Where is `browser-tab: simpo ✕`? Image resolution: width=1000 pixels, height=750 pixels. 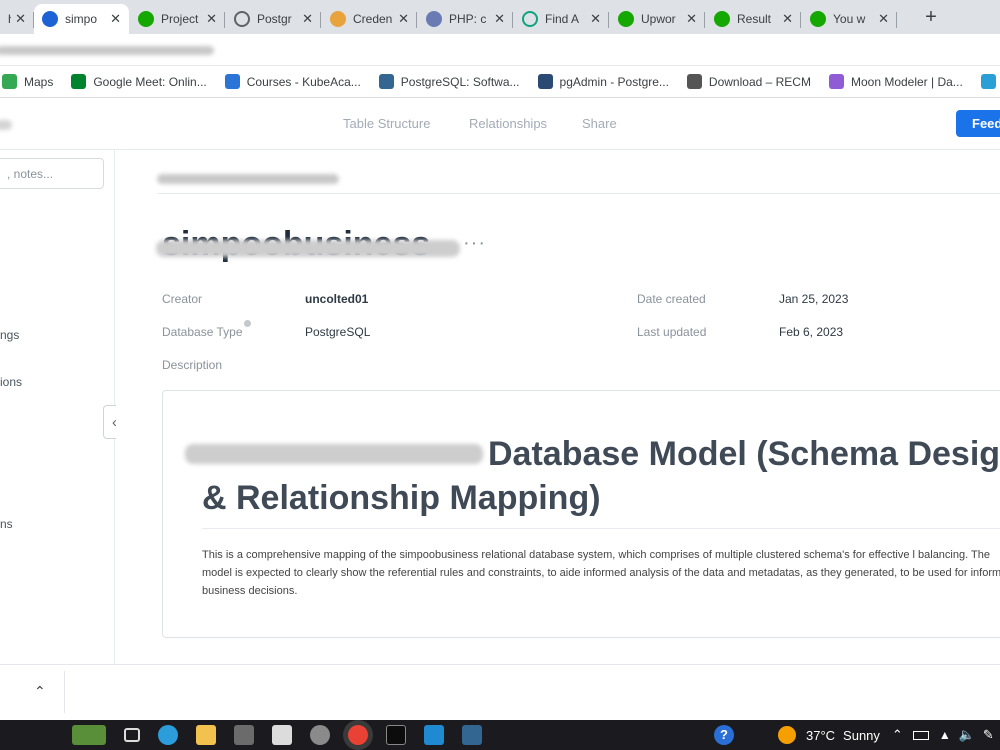
browser-tab: simpo ✕ is located at coordinates (81, 19).